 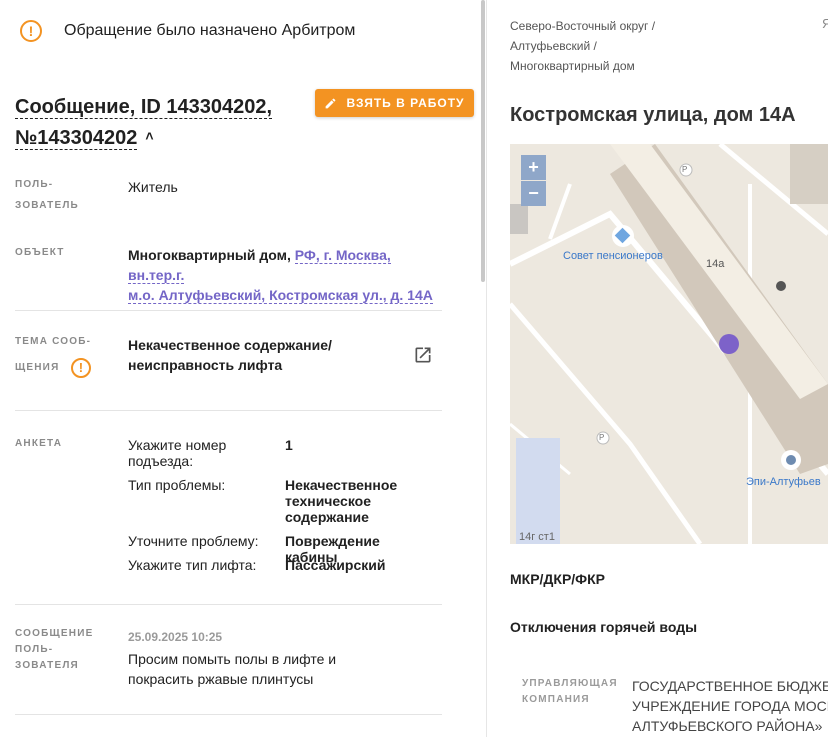 I want to click on user-label: ПОЛЬ- ЗОВАТЕЛЬ, so click(x=47, y=195).